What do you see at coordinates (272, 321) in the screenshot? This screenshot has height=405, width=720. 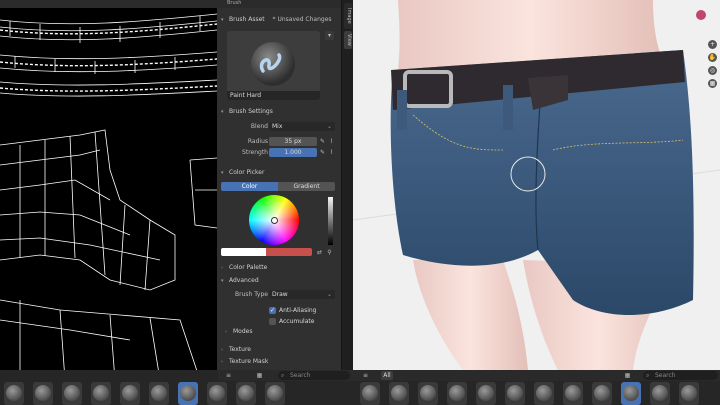 I see `accumulate-checkbox` at bounding box center [272, 321].